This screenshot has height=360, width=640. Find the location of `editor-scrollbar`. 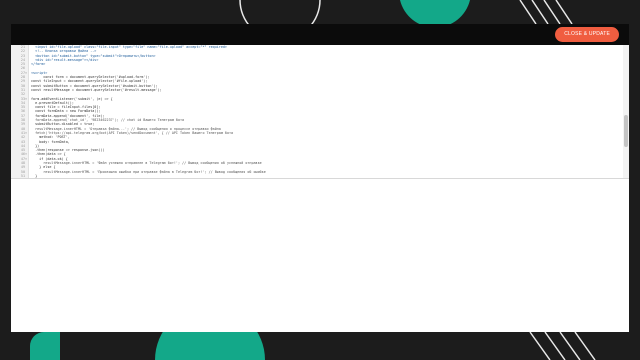

editor-scrollbar is located at coordinates (626, 111).